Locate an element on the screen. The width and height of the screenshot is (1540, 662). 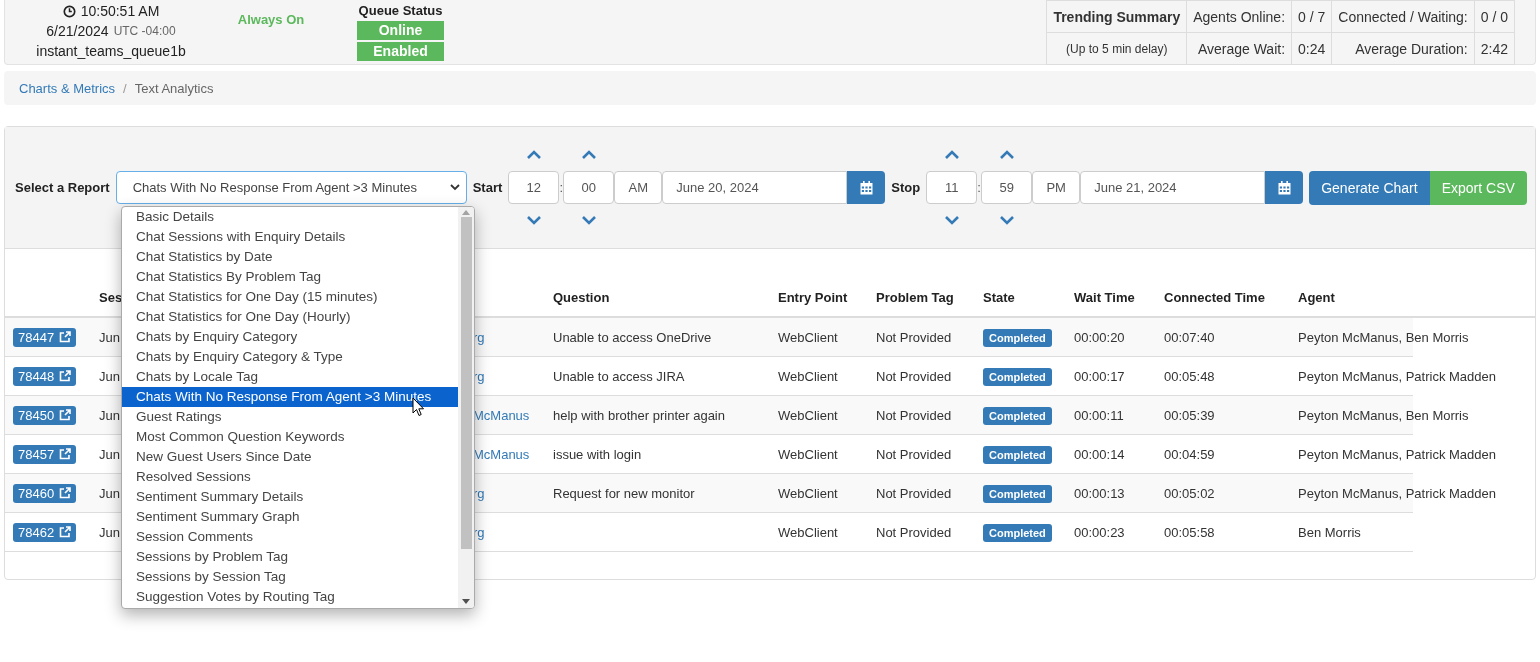
scroll-down-icon is located at coordinates (466, 601).